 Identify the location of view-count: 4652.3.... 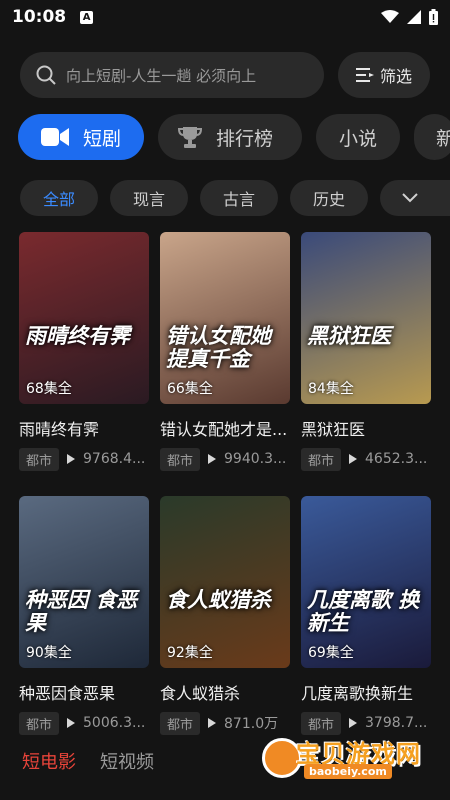
(396, 459).